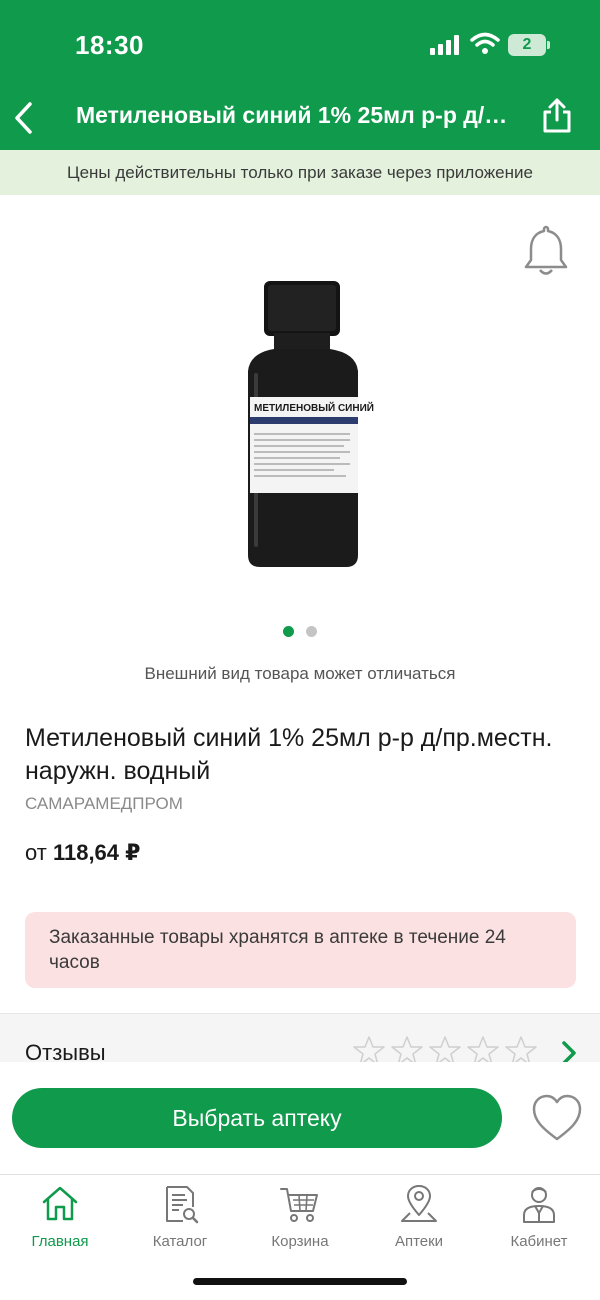  I want to click on battery-indicator: 2, so click(529, 45).